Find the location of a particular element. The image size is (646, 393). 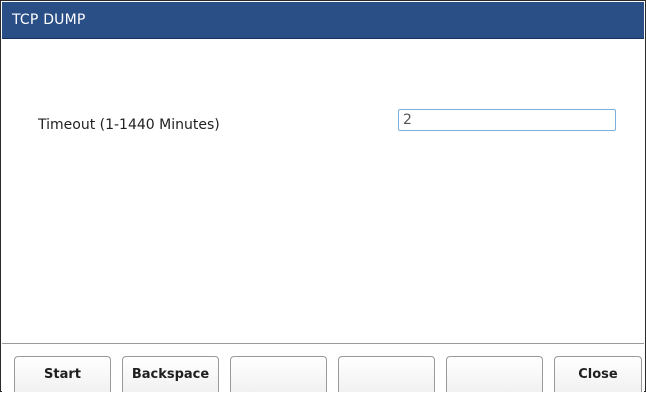

softkey-4-empty is located at coordinates (386, 374).